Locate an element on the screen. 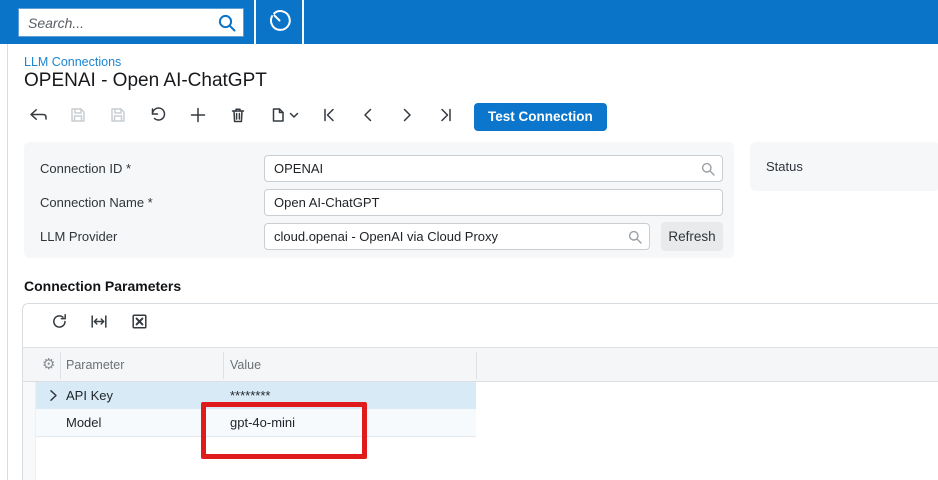 Image resolution: width=938 pixels, height=480 pixels. chevron-left-icon is located at coordinates (368, 116).